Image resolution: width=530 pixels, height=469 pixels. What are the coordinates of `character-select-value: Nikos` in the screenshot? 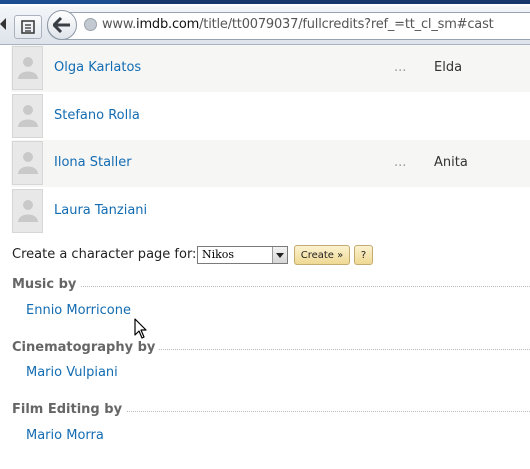 It's located at (218, 254).